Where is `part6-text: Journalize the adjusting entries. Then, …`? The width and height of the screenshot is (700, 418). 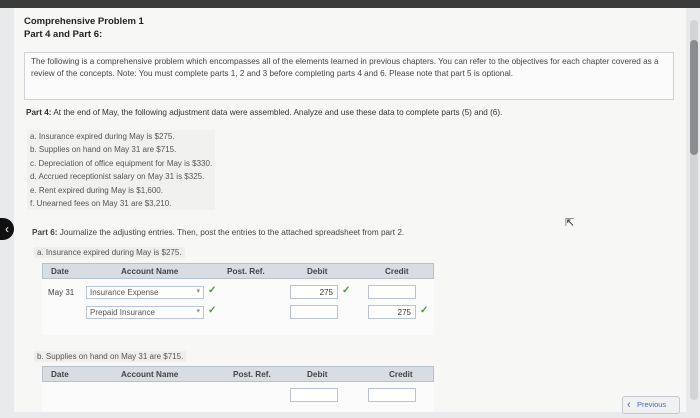 part6-text: Journalize the adjusting entries. Then, … is located at coordinates (232, 232).